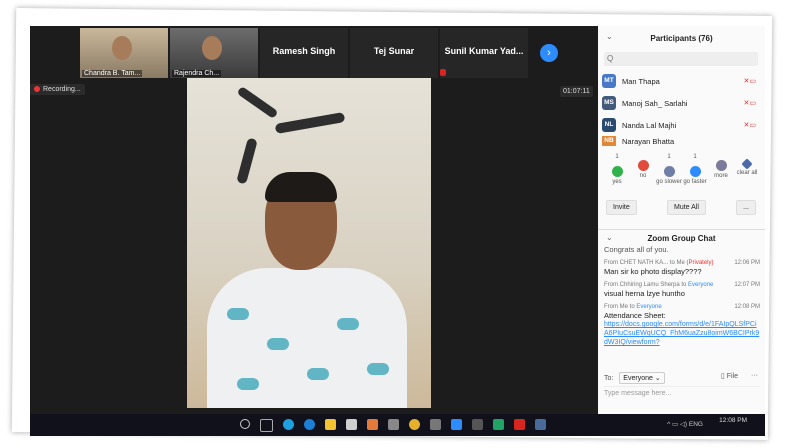 The height and width of the screenshot is (448, 792). I want to click on system-tray: ^ ▭ ◁) ENG, so click(685, 424).